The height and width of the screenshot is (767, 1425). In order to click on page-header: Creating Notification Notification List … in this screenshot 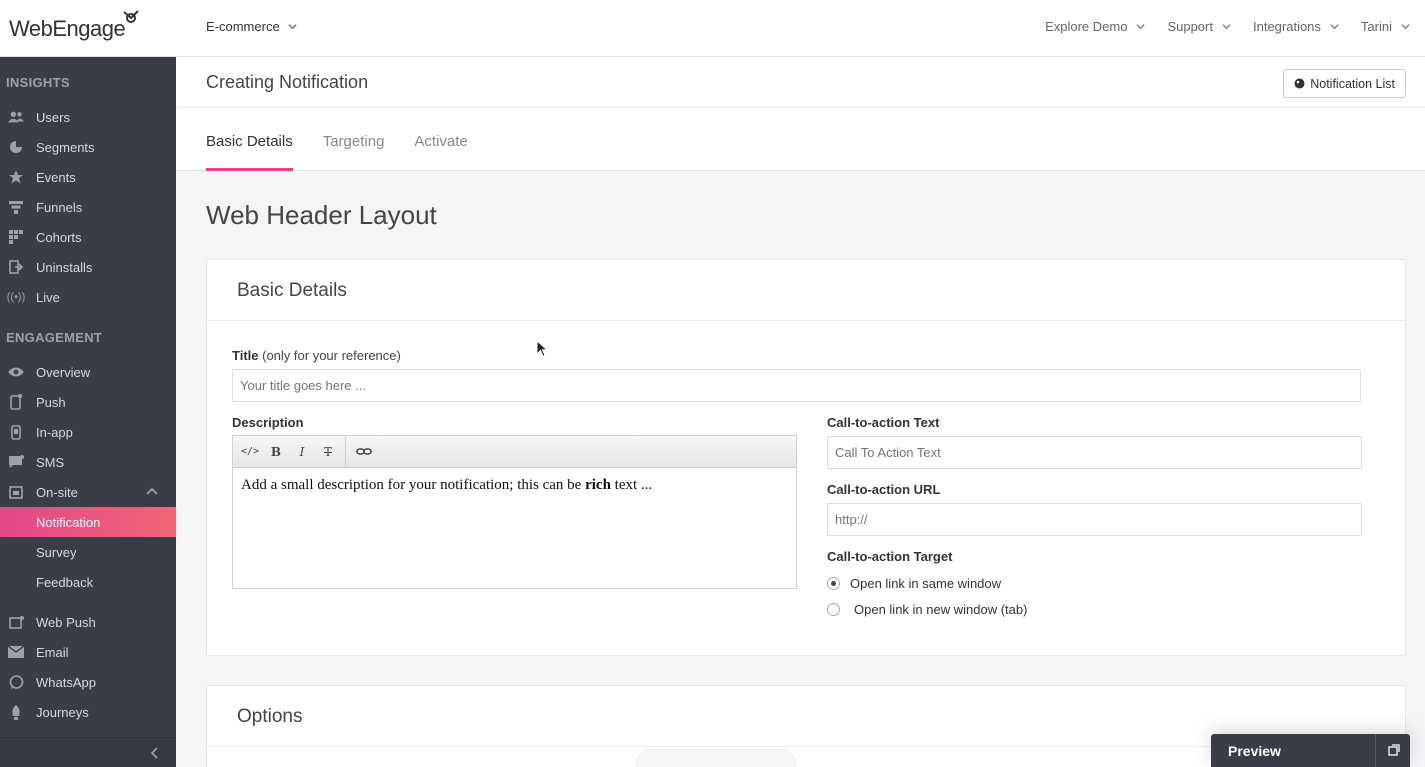, I will do `click(800, 114)`.